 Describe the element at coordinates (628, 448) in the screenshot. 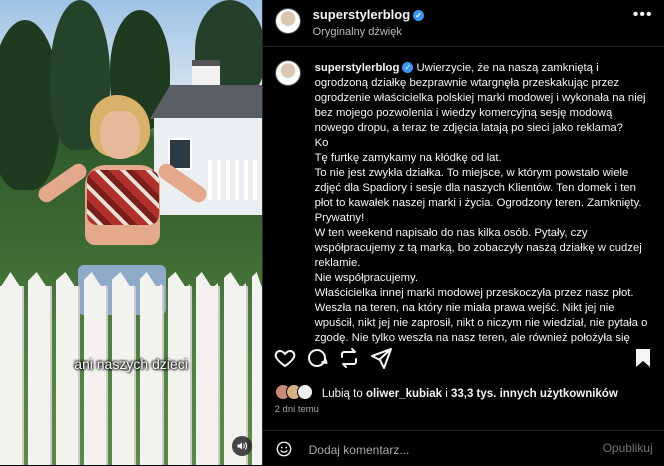

I see `post-comment-button: Opublikuj` at that location.